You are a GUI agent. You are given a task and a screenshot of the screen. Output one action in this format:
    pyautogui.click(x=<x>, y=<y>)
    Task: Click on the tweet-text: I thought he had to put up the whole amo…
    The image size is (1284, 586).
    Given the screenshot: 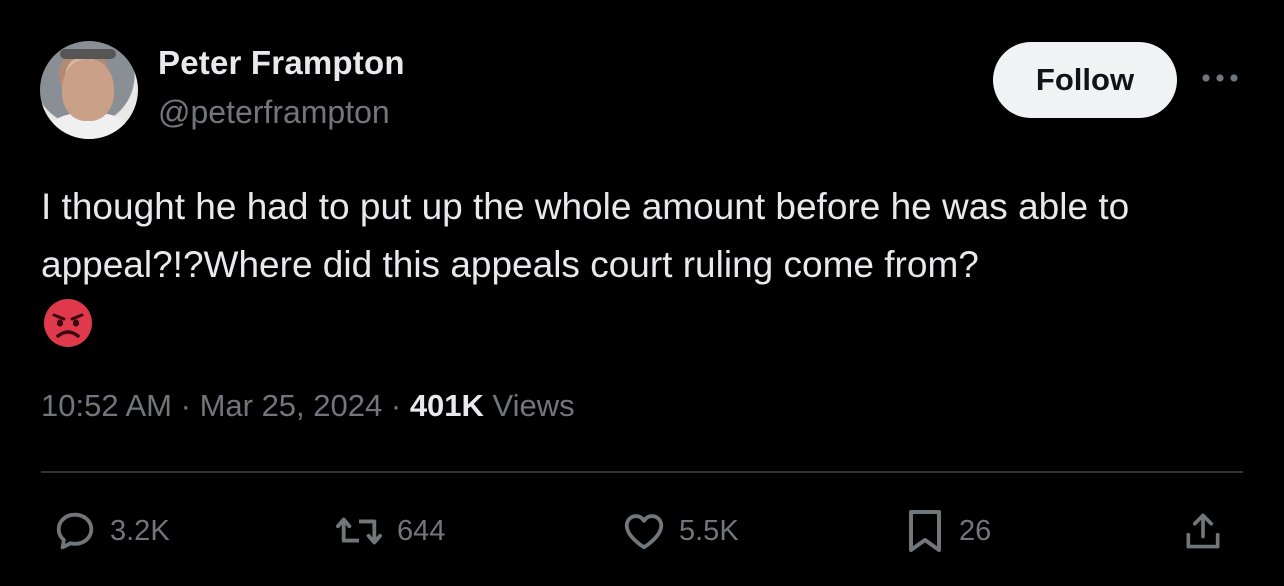 What is the action you would take?
    pyautogui.click(x=585, y=235)
    